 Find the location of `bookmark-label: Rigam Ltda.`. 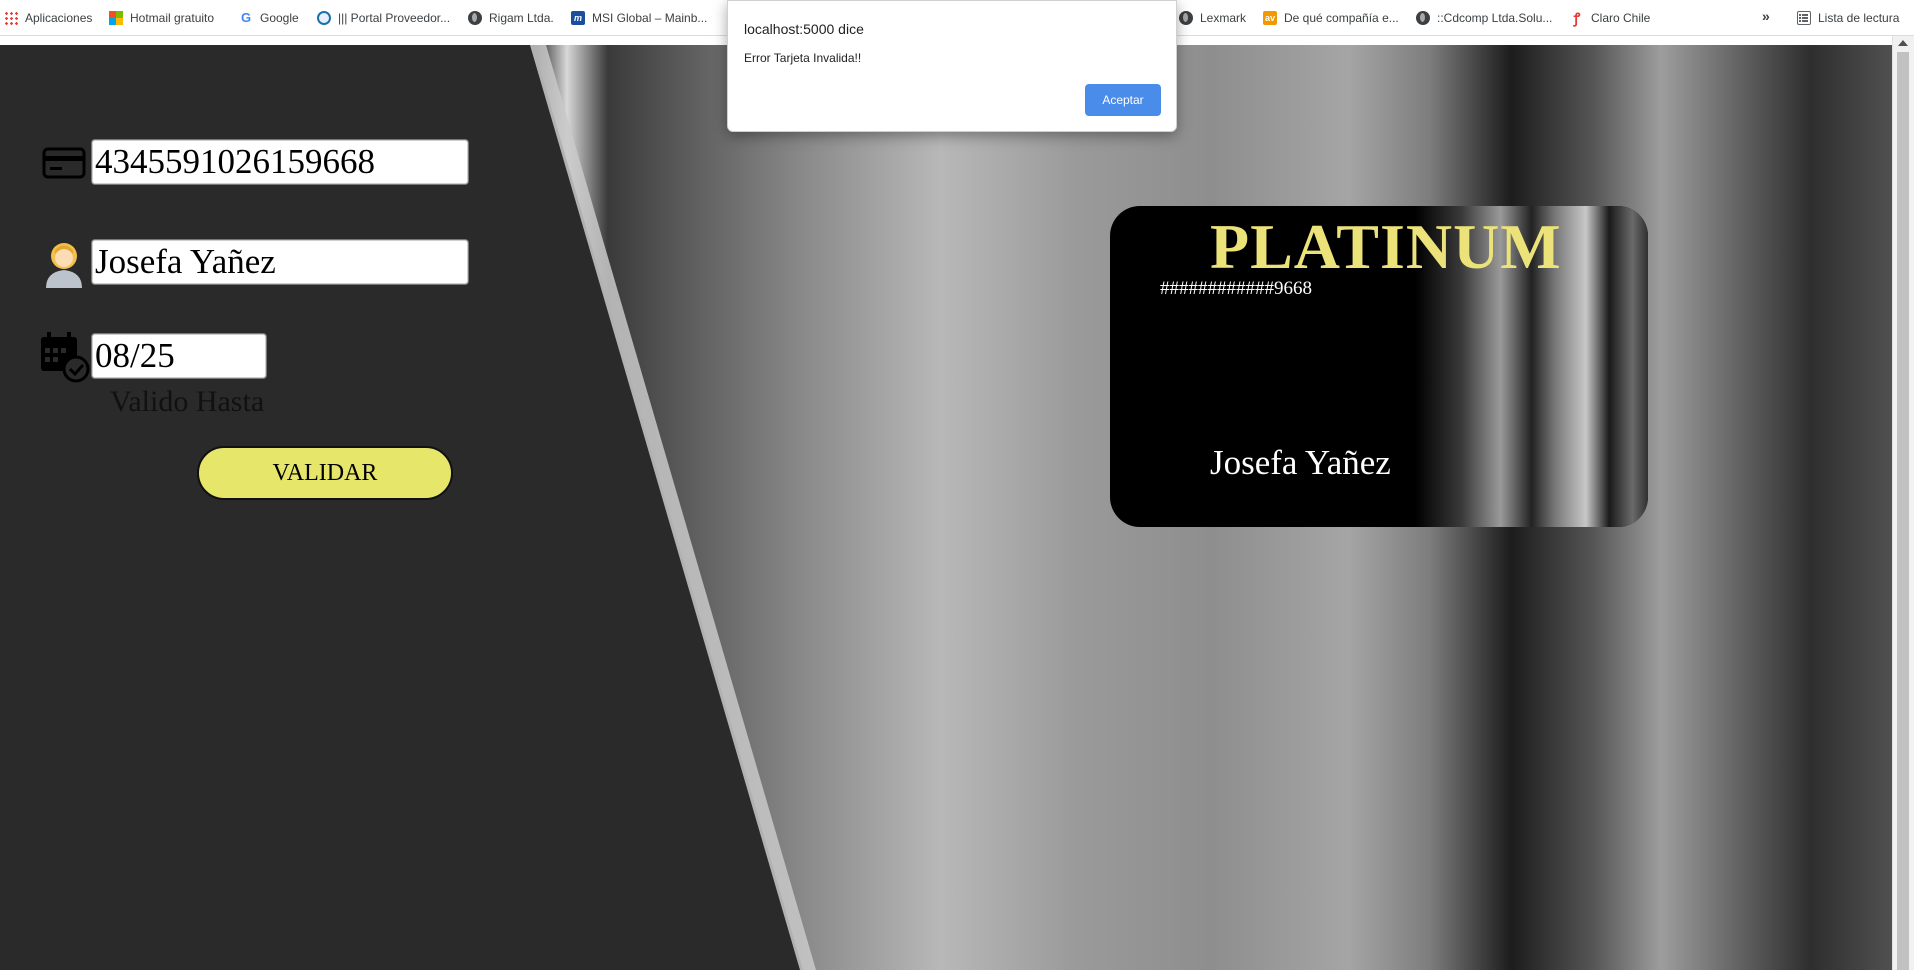

bookmark-label: Rigam Ltda. is located at coordinates (521, 18).